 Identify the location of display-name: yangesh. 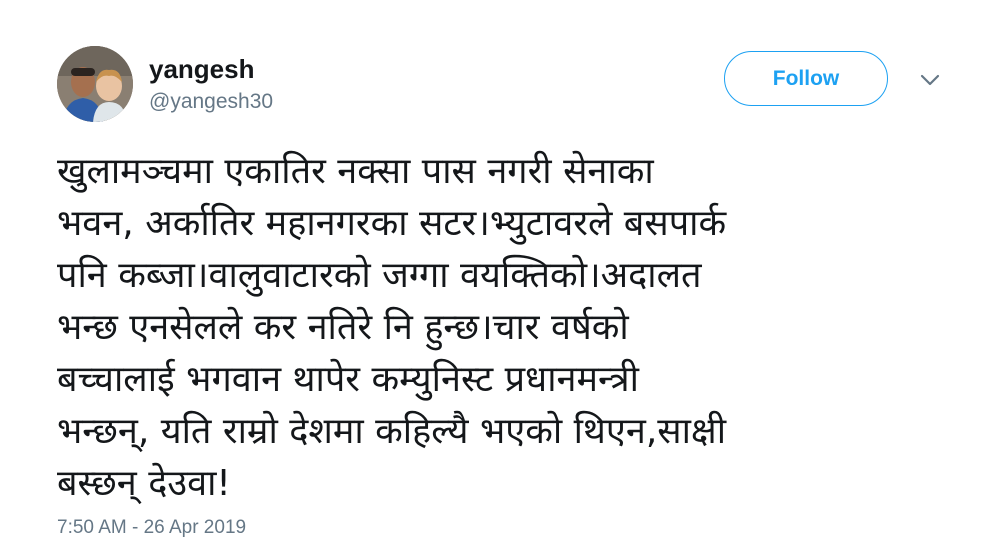
(202, 69).